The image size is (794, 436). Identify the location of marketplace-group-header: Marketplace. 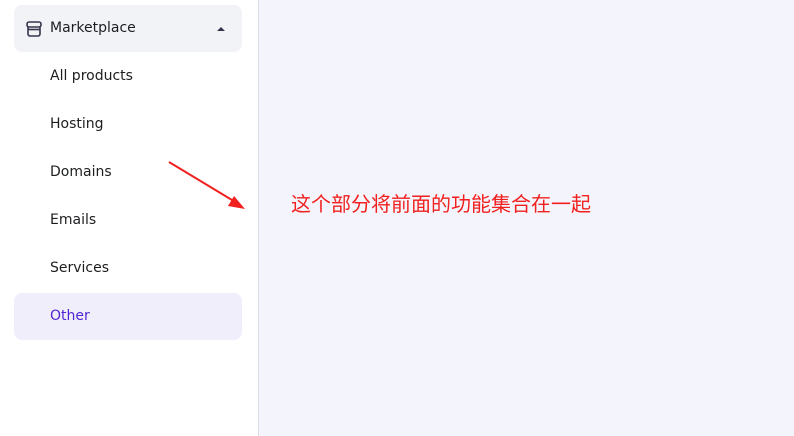
(128, 28).